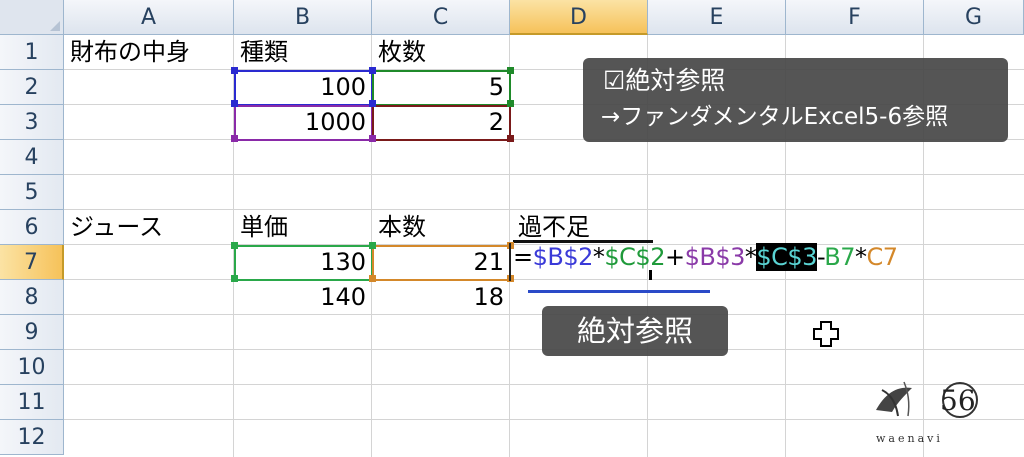  I want to click on reference-box-b2, so click(303, 88).